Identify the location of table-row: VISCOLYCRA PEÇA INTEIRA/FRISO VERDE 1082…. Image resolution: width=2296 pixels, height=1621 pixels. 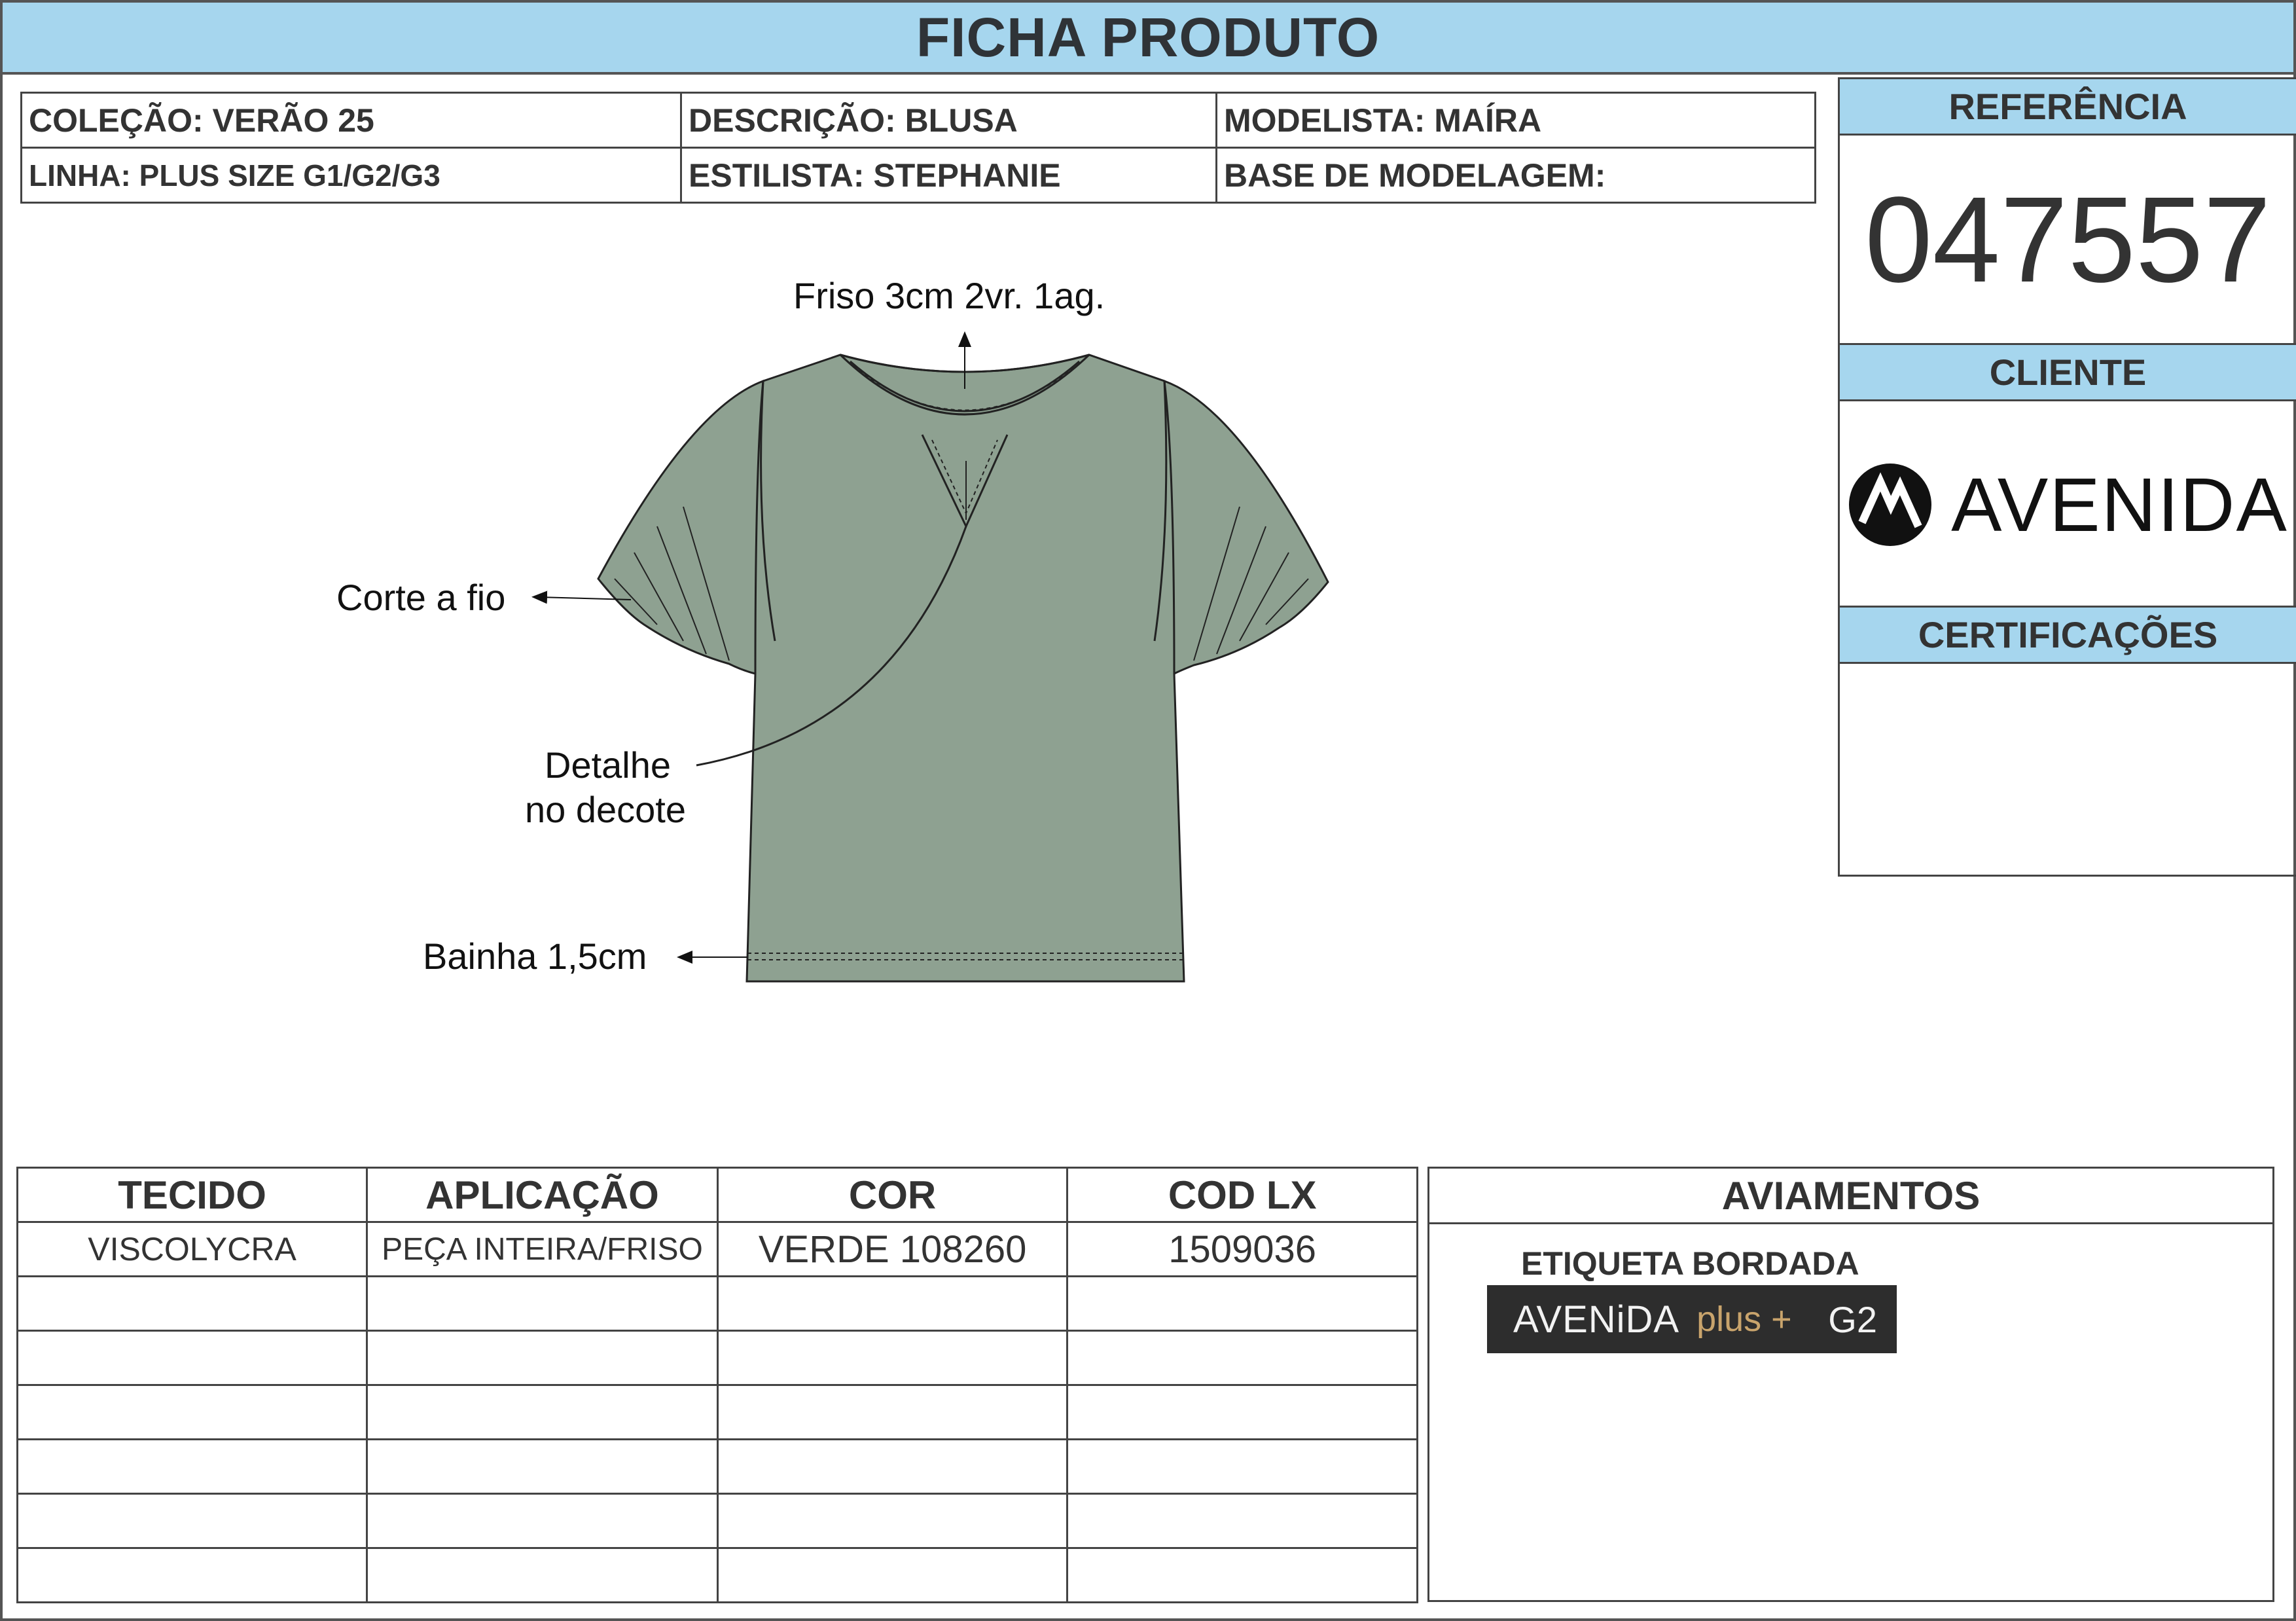
(717, 1249).